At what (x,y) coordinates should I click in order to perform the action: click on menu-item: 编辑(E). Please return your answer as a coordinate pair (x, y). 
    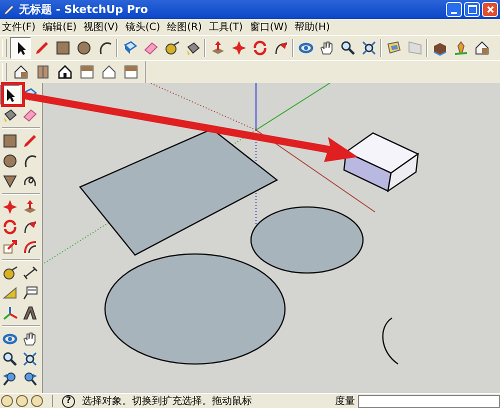
    Looking at the image, I should click on (62, 27).